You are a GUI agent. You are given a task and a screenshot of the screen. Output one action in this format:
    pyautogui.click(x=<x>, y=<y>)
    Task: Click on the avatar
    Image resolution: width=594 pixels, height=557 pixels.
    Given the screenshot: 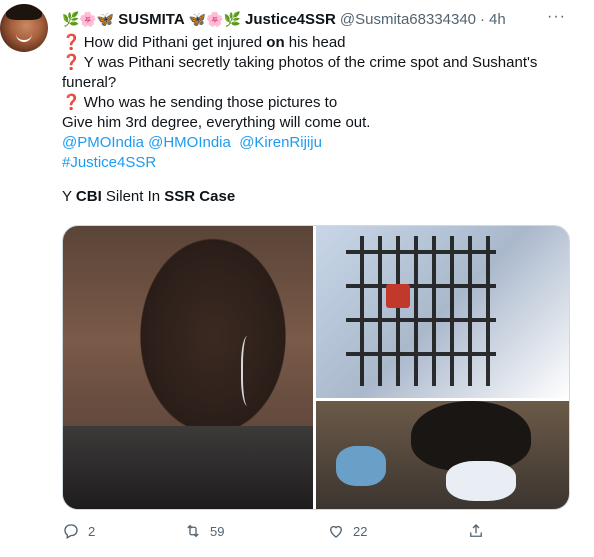 What is the action you would take?
    pyautogui.click(x=24, y=28)
    